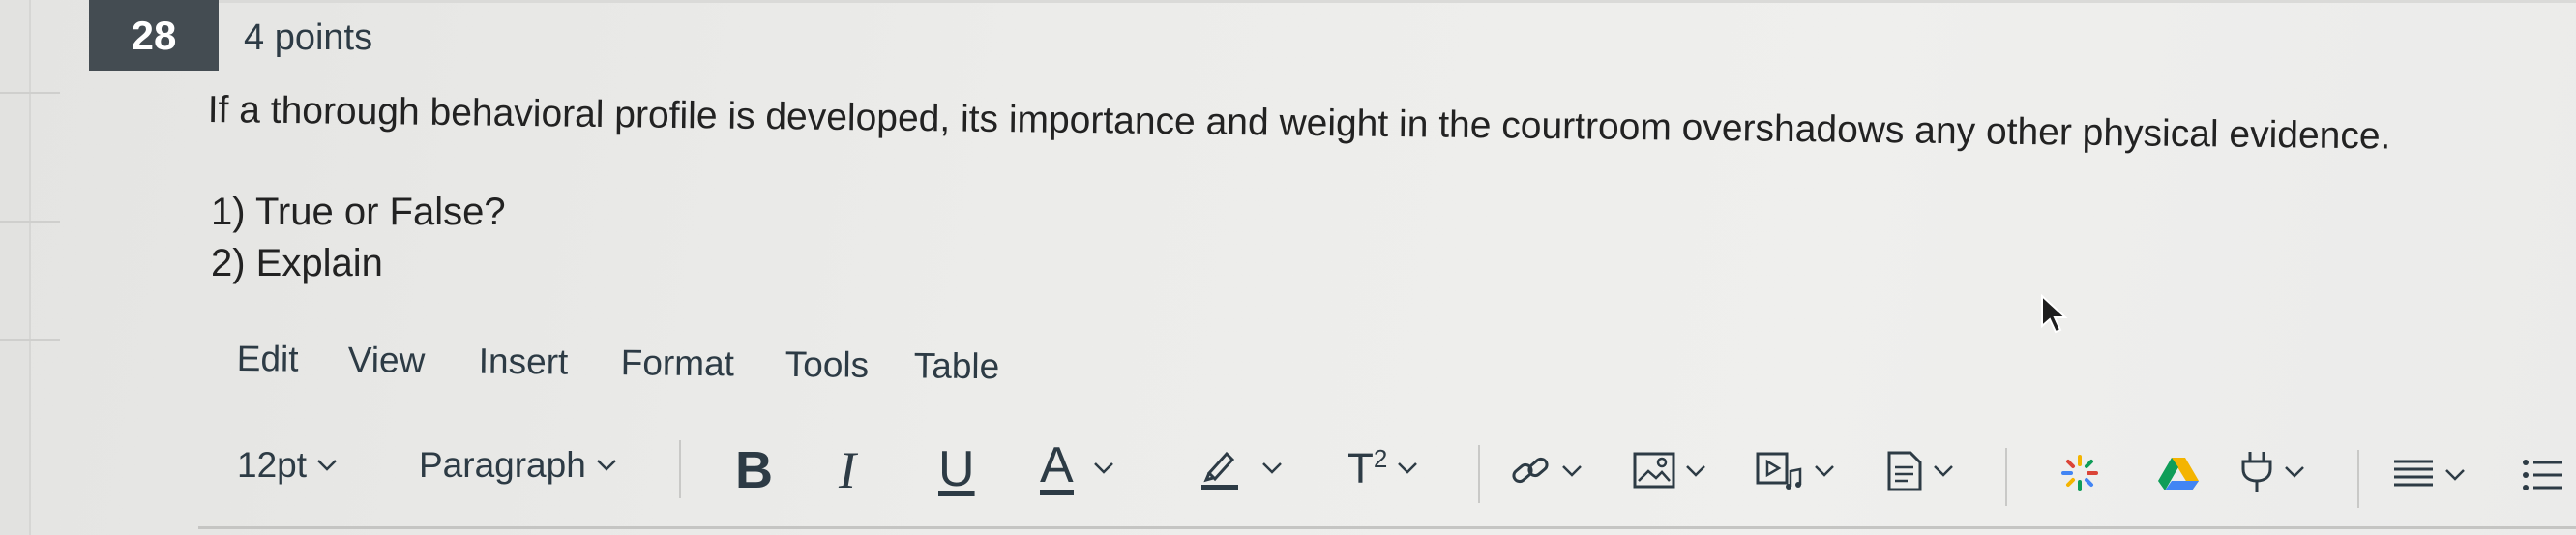 The width and height of the screenshot is (2576, 535). Describe the element at coordinates (1905, 471) in the screenshot. I see `document-icon` at that location.